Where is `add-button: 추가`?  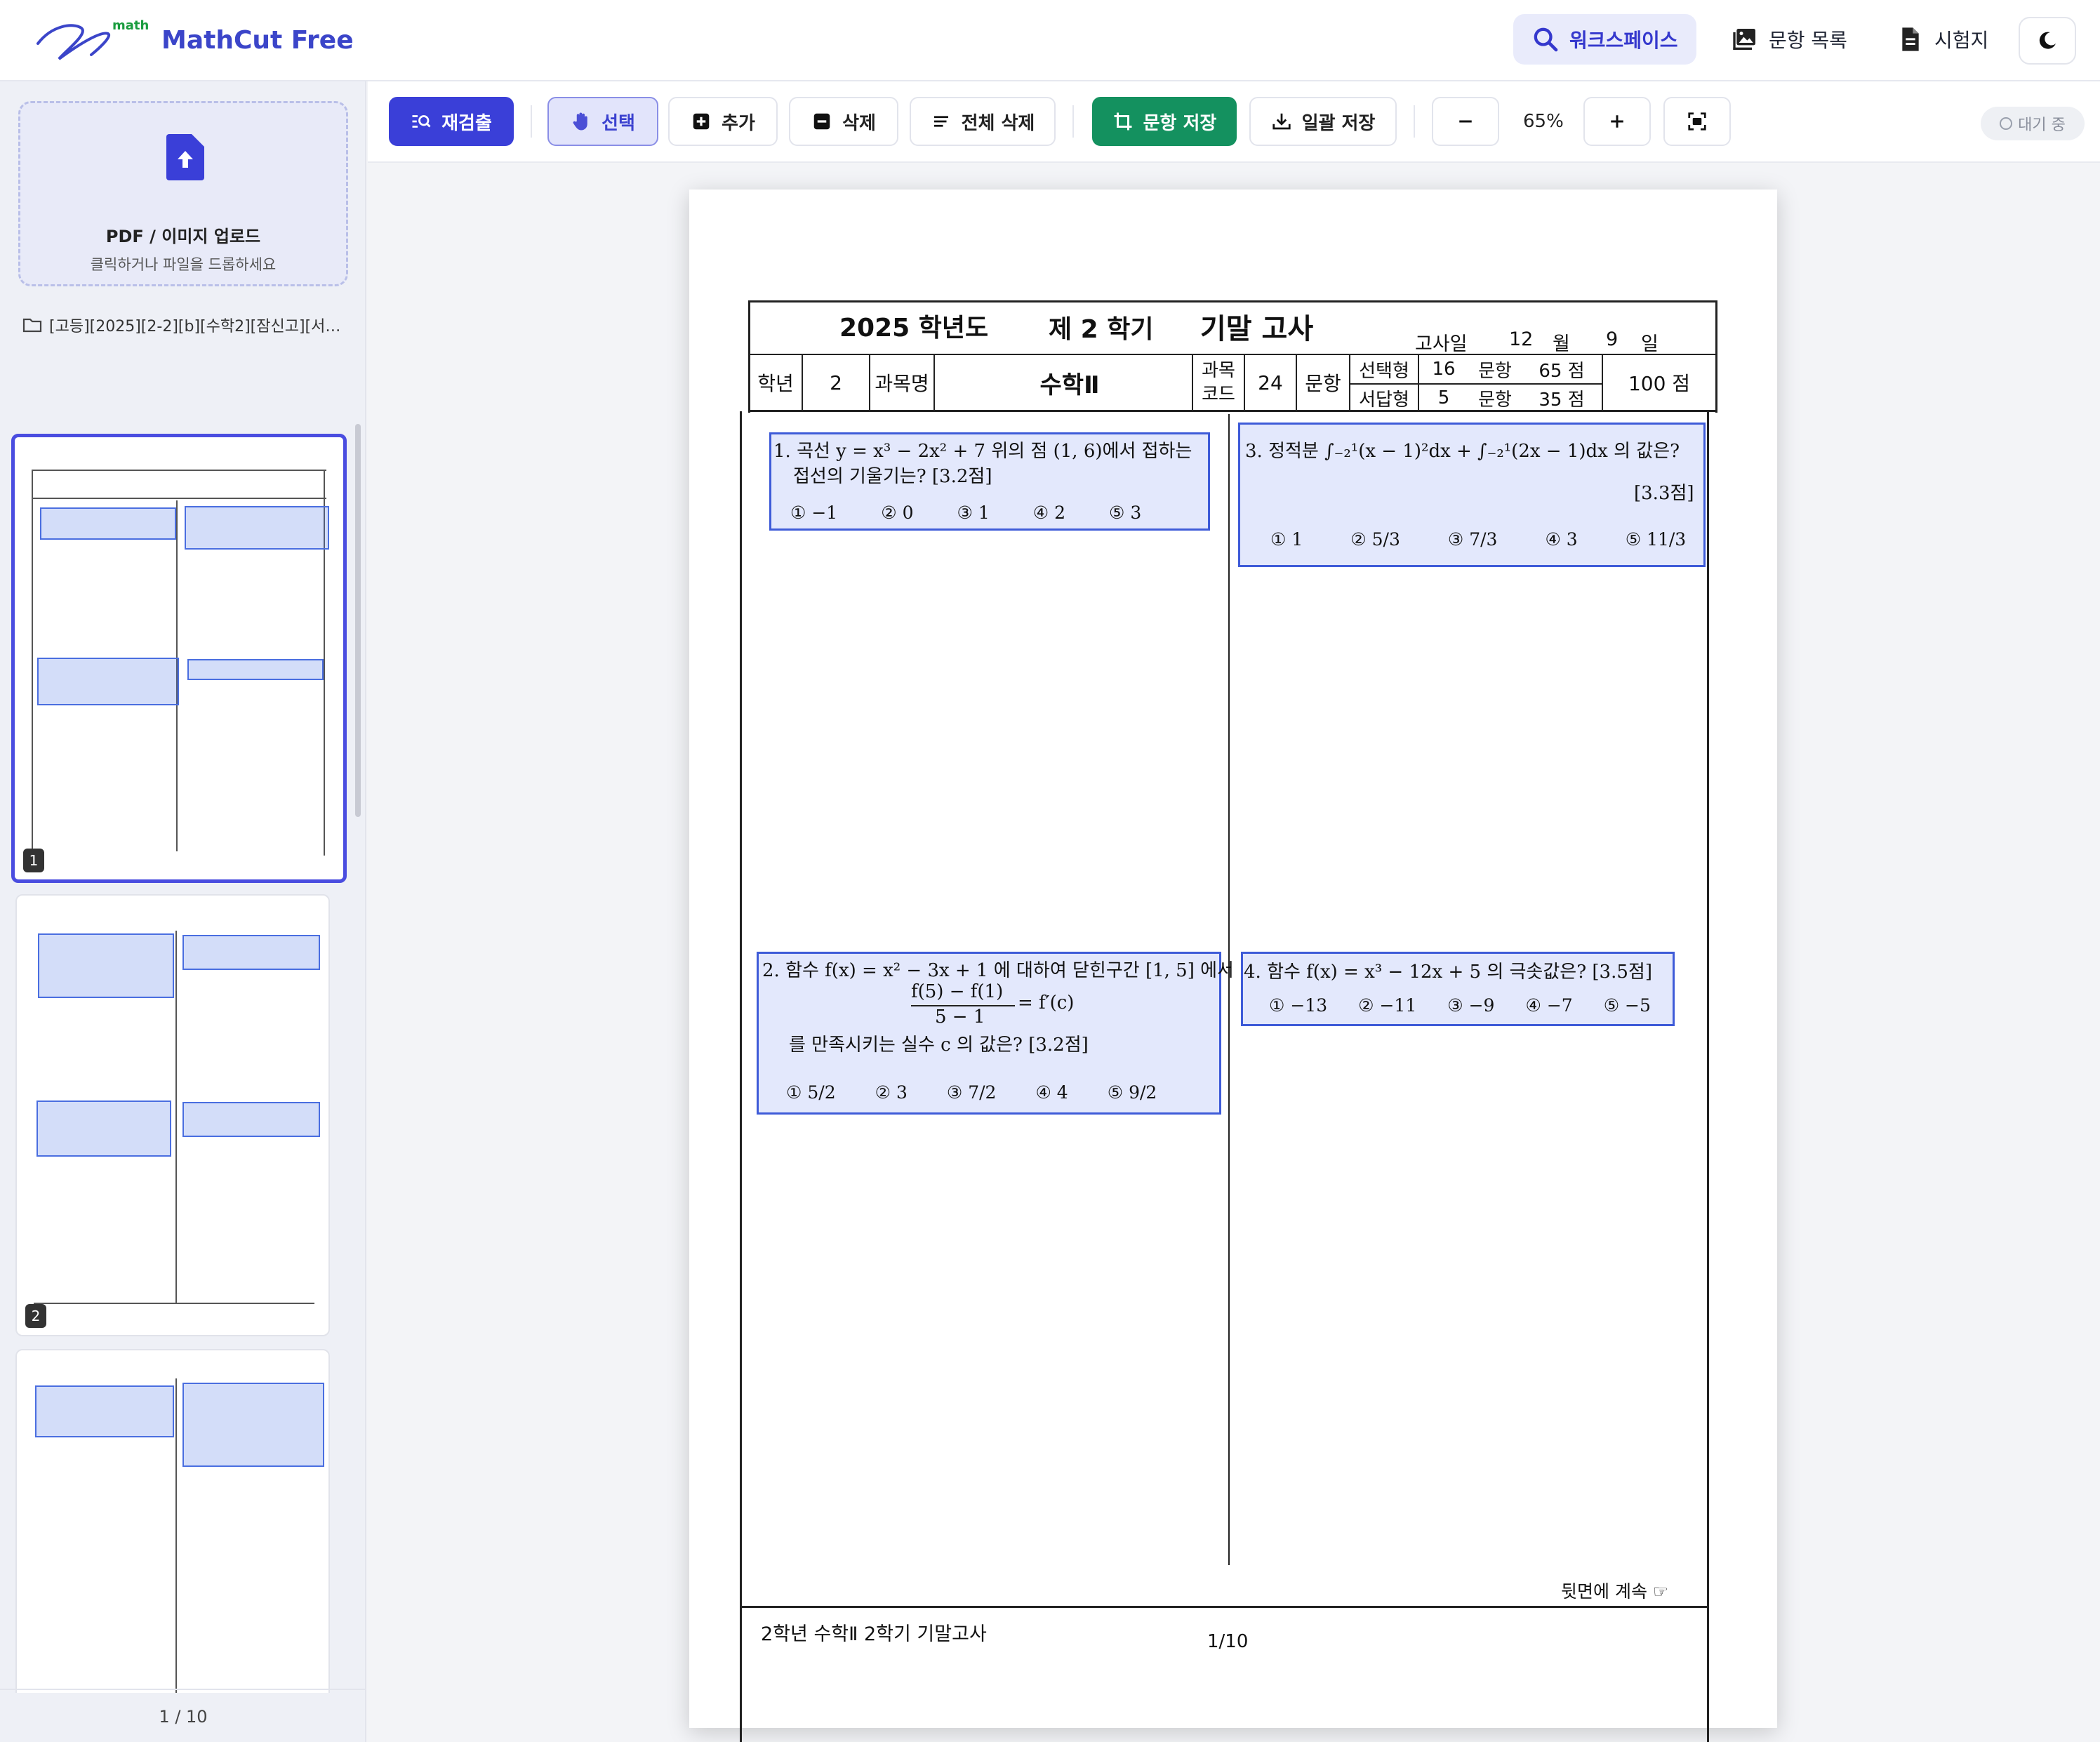 add-button: 추가 is located at coordinates (723, 121).